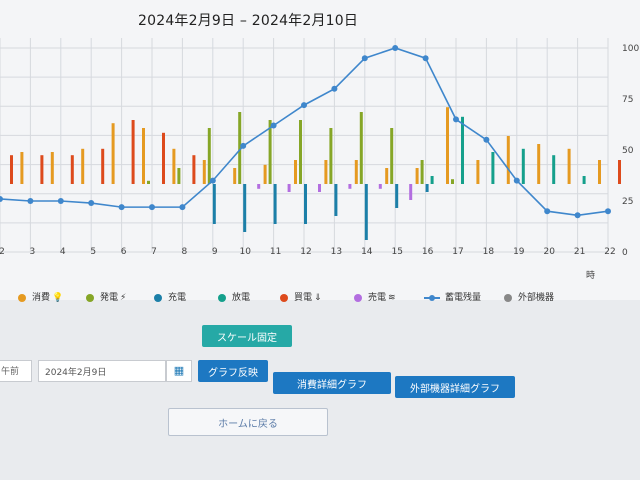  Describe the element at coordinates (243, 145) in the screenshot. I see `point-蓄電残量-10` at that location.